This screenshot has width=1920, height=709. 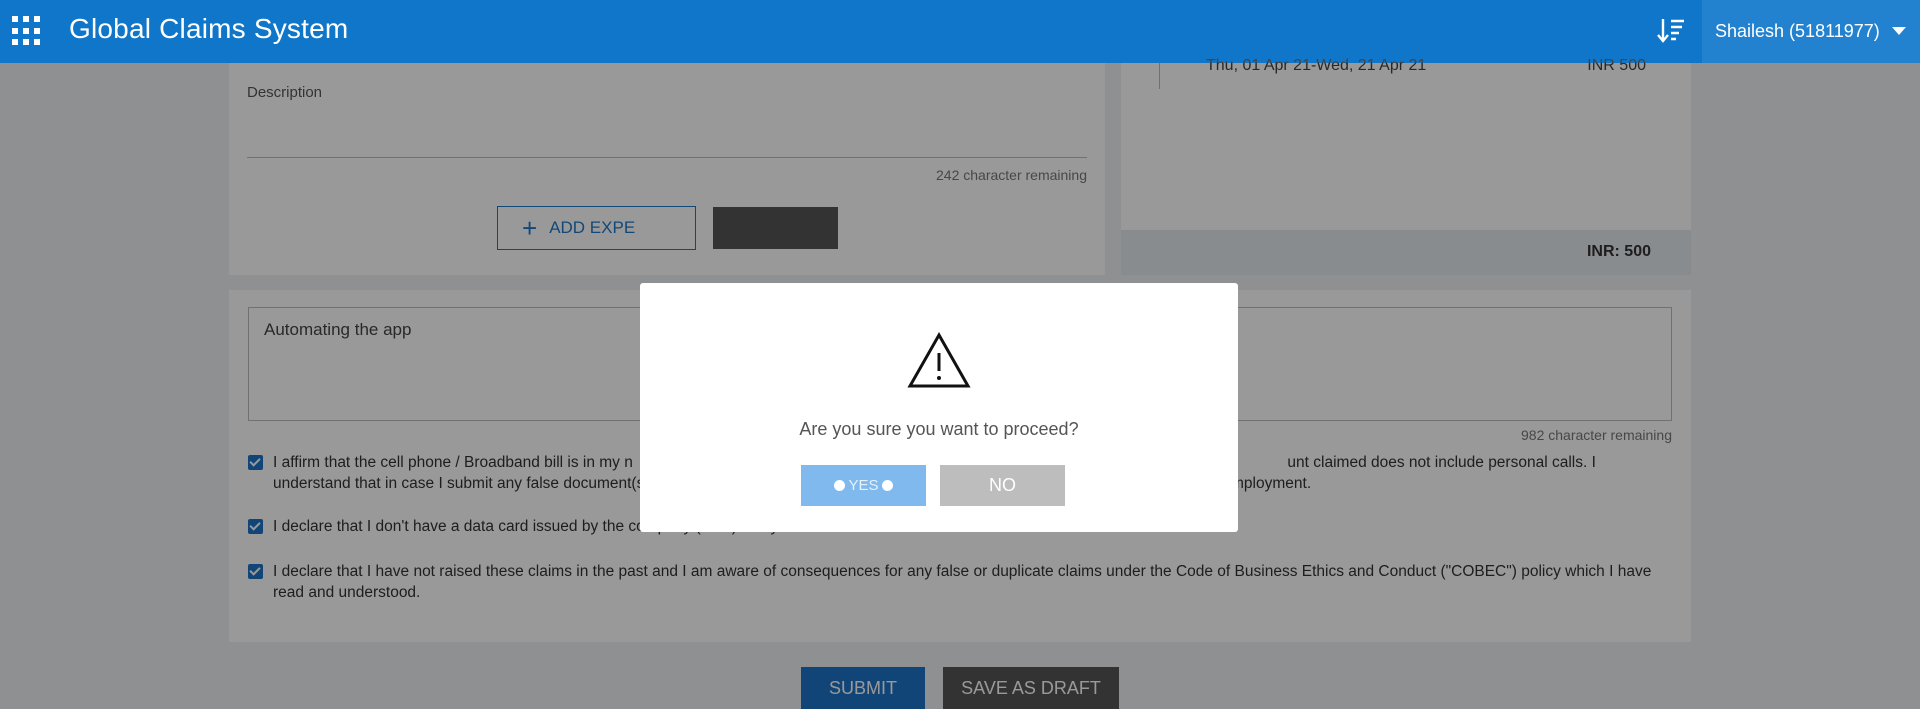 What do you see at coordinates (1797, 31) in the screenshot?
I see `user-name: Shailesh (51811977)` at bounding box center [1797, 31].